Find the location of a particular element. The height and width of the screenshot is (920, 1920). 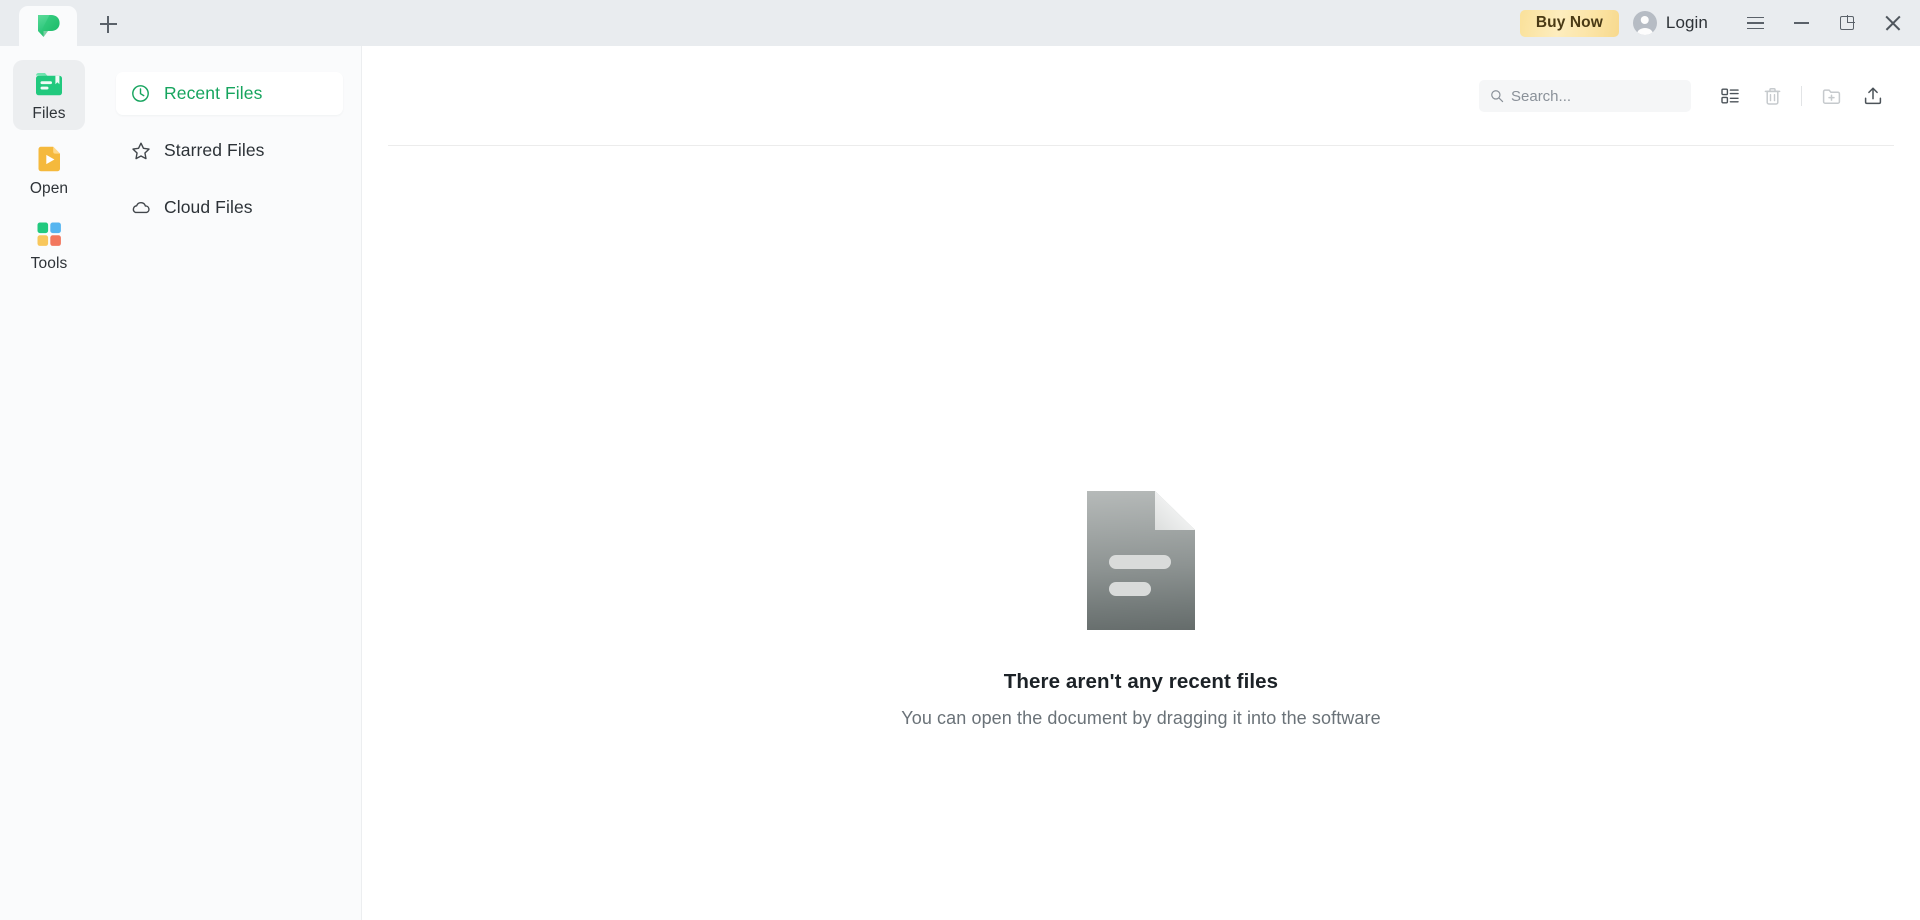

new-folder-icon is located at coordinates (1831, 96).